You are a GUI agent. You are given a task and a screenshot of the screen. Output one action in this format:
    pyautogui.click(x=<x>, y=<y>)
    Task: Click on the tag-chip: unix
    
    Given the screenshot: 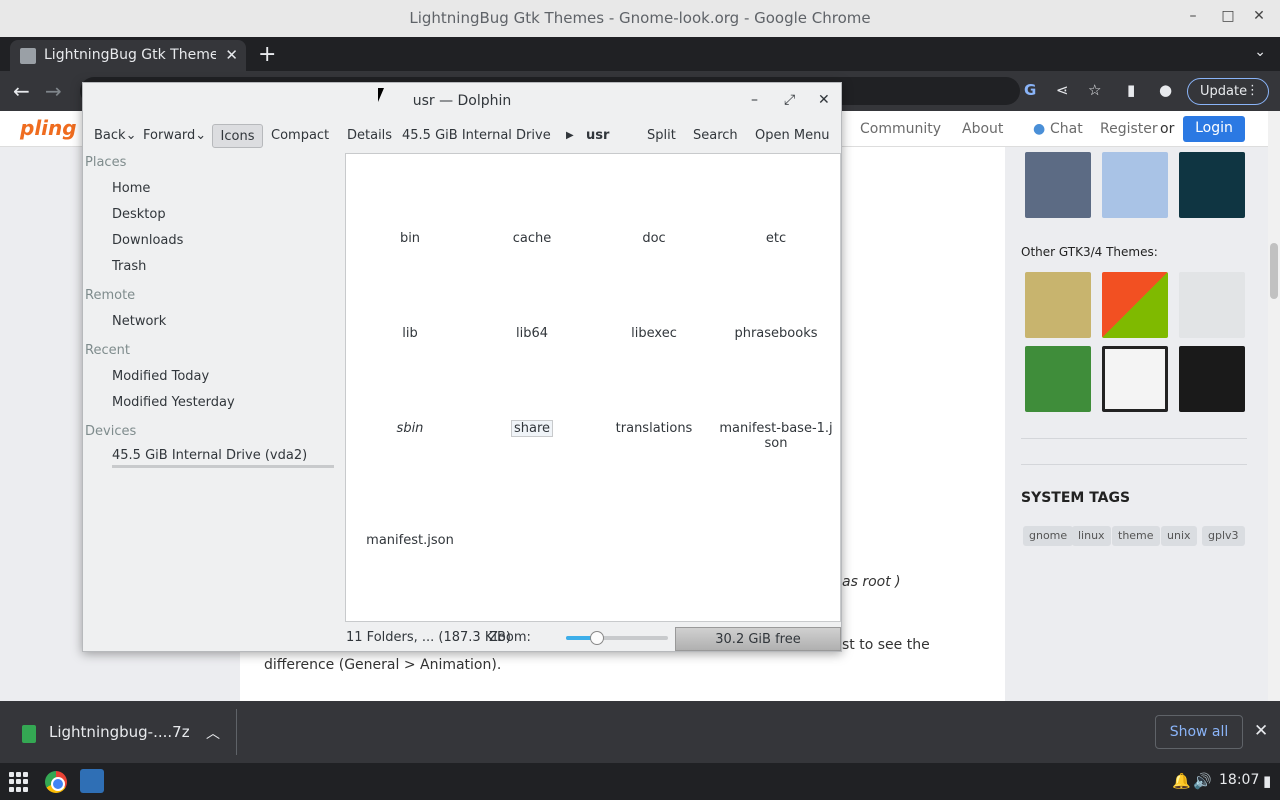 What is the action you would take?
    pyautogui.click(x=1179, y=536)
    